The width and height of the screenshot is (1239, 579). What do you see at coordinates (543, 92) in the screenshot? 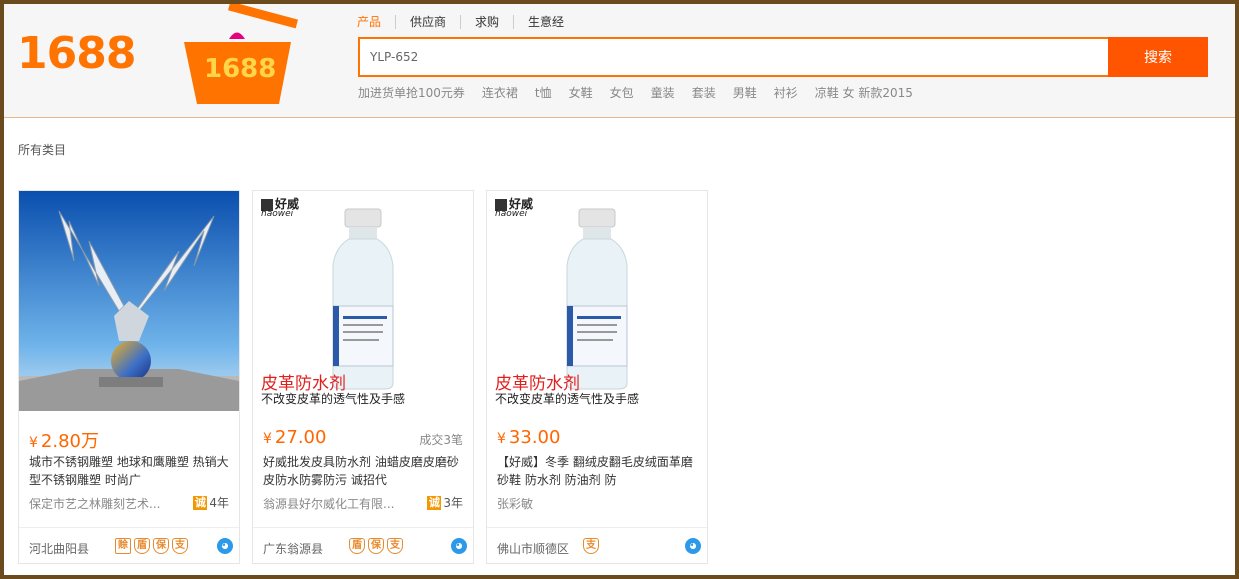
I see `hot-word-link: t恤` at bounding box center [543, 92].